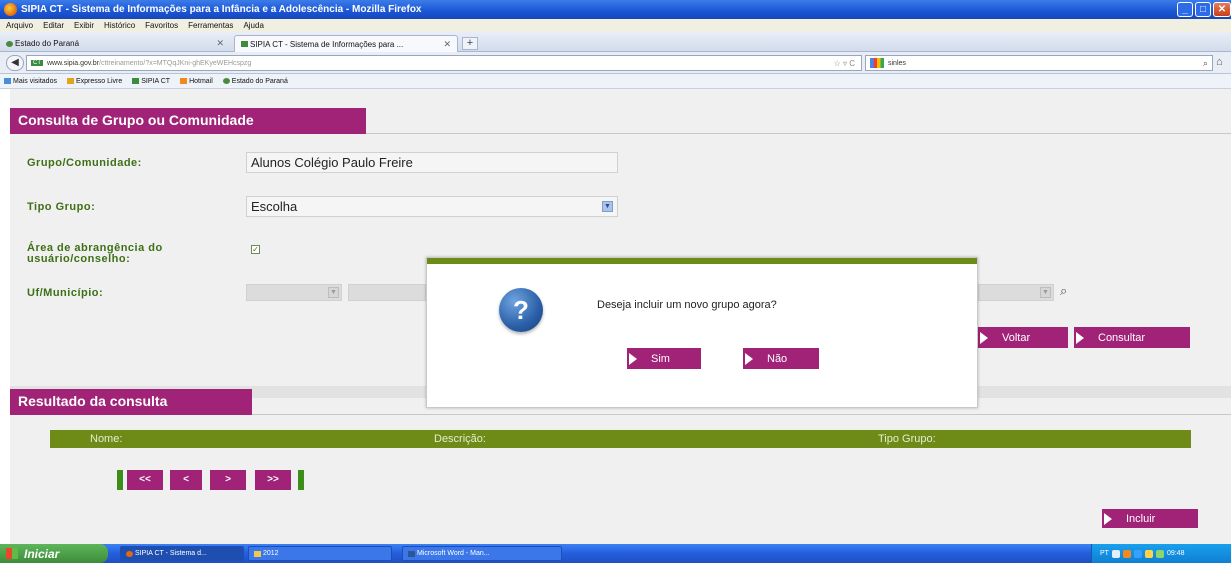  What do you see at coordinates (84, 25) in the screenshot?
I see `menu-exibir: Exibir` at bounding box center [84, 25].